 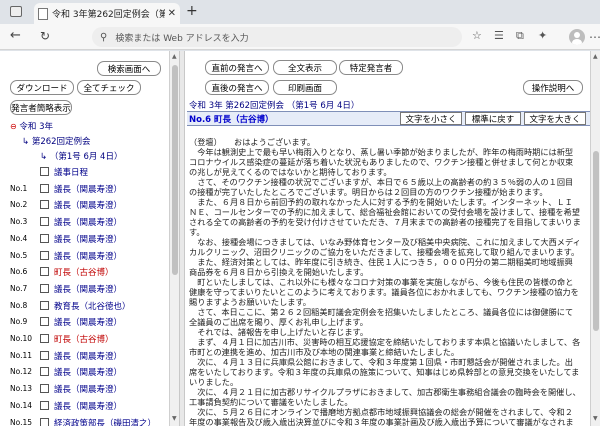 I want to click on speech-list-item: No.13 議長（関晨寿澄）, so click(x=84, y=390).